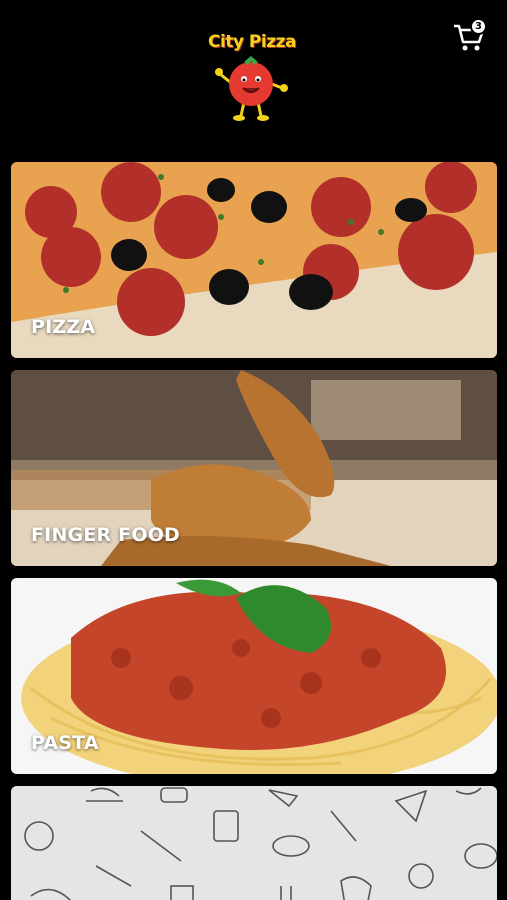 This screenshot has width=507, height=900. I want to click on tomato-mascot-icon, so click(251, 88).